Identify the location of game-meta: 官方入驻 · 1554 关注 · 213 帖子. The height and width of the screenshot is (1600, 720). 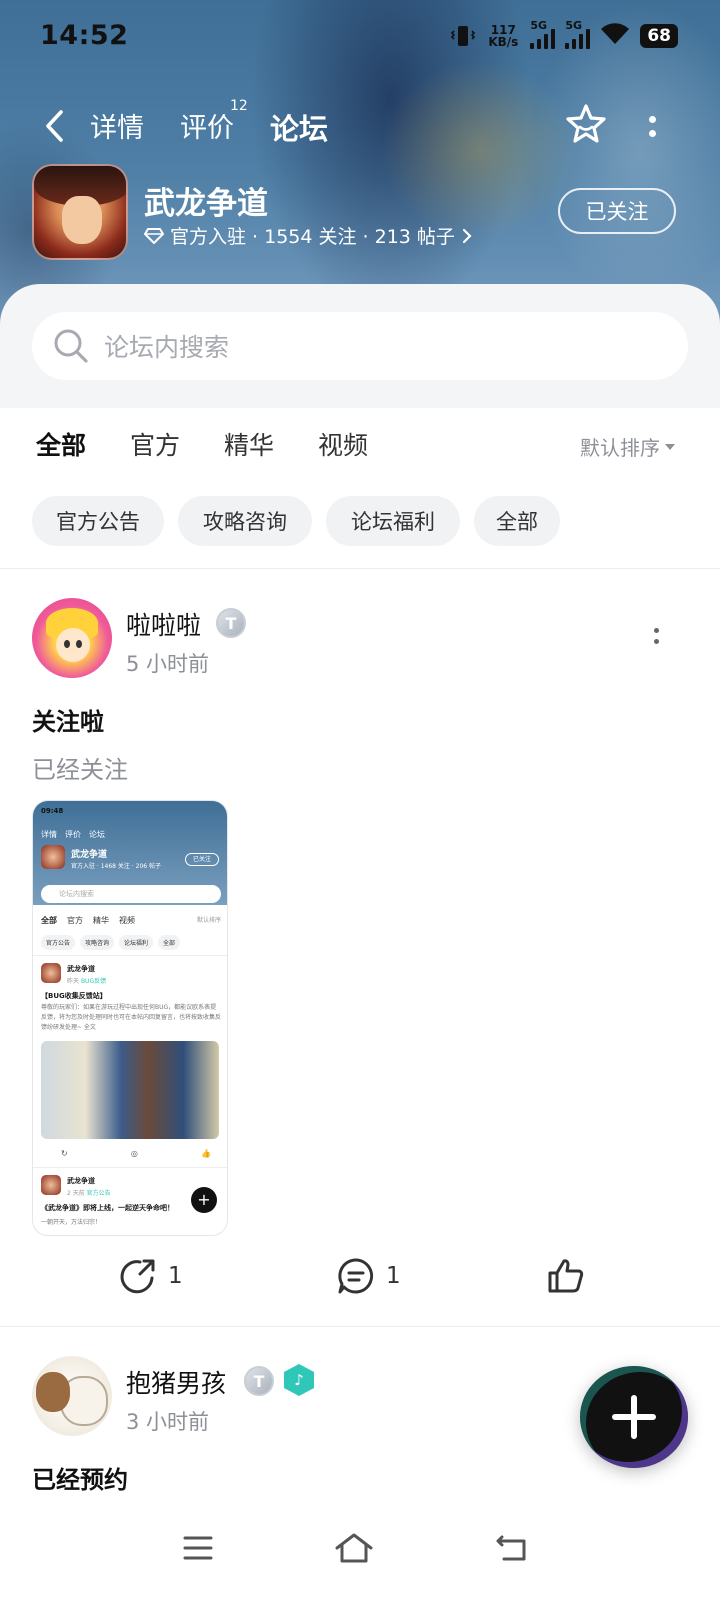
(308, 235).